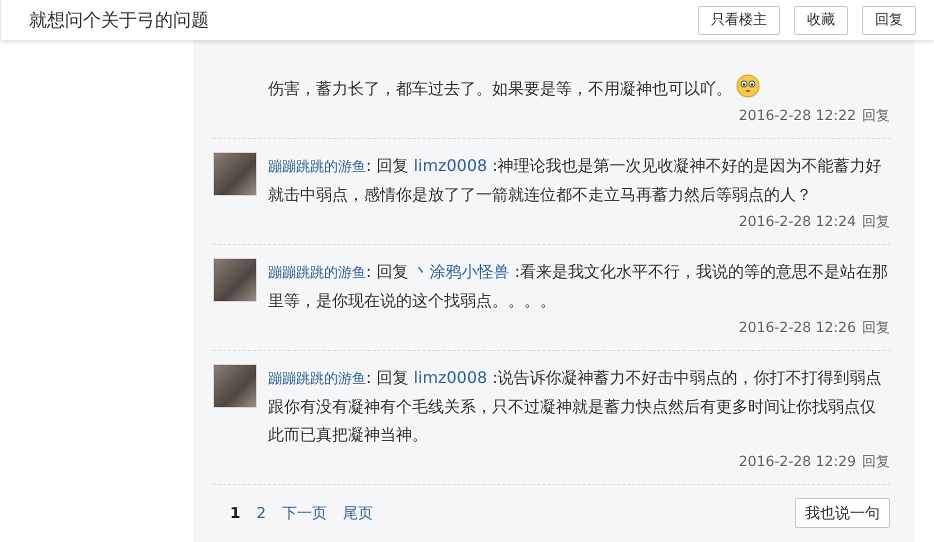 The image size is (934, 542). Describe the element at coordinates (797, 328) in the screenshot. I see `comment-time: 2016-2-28 12:26` at that location.